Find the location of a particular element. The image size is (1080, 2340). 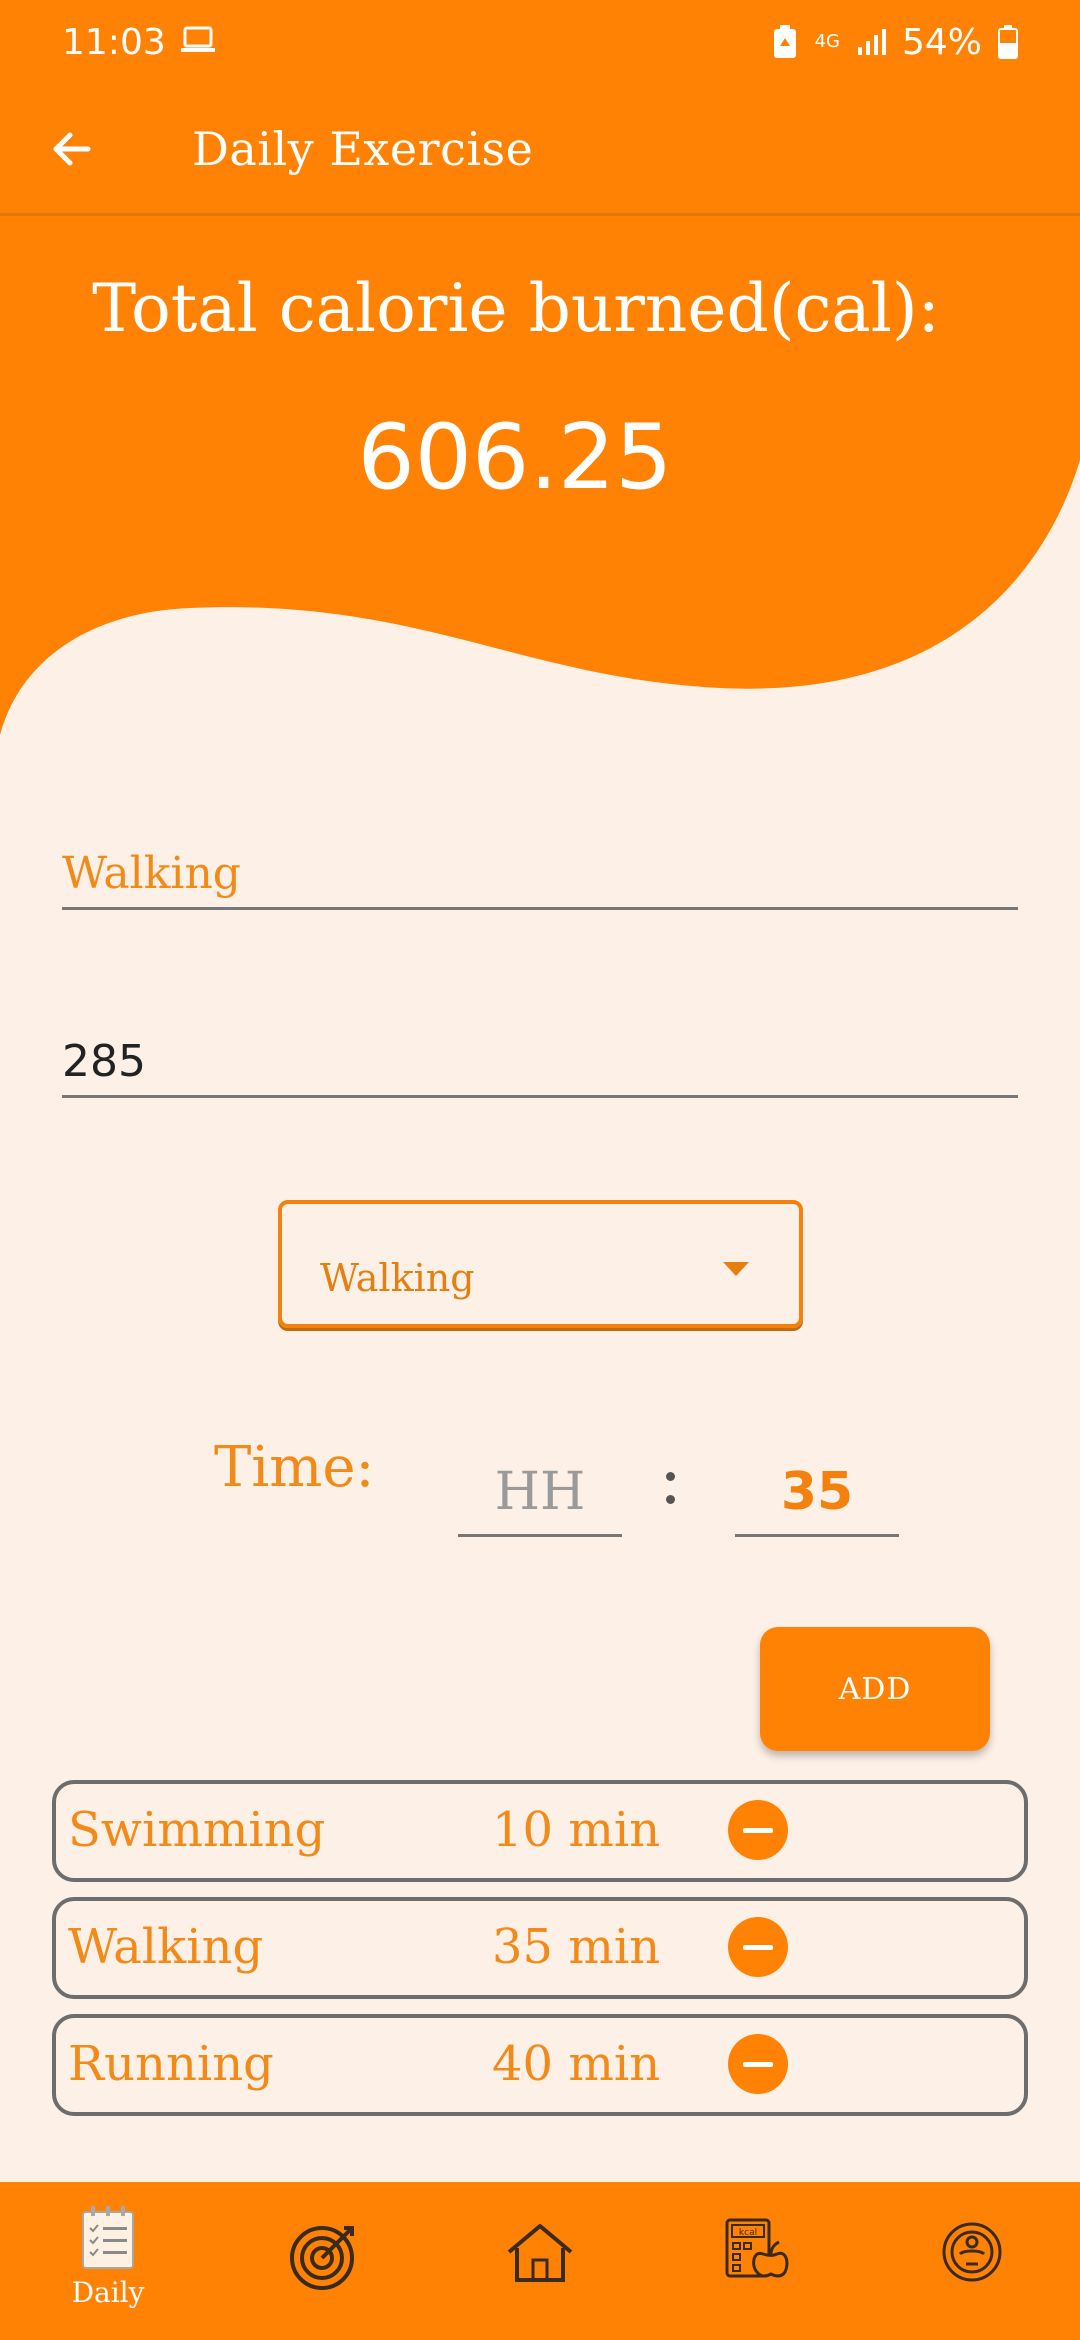

exercise-item-duration: 40 min is located at coordinates (576, 2064).